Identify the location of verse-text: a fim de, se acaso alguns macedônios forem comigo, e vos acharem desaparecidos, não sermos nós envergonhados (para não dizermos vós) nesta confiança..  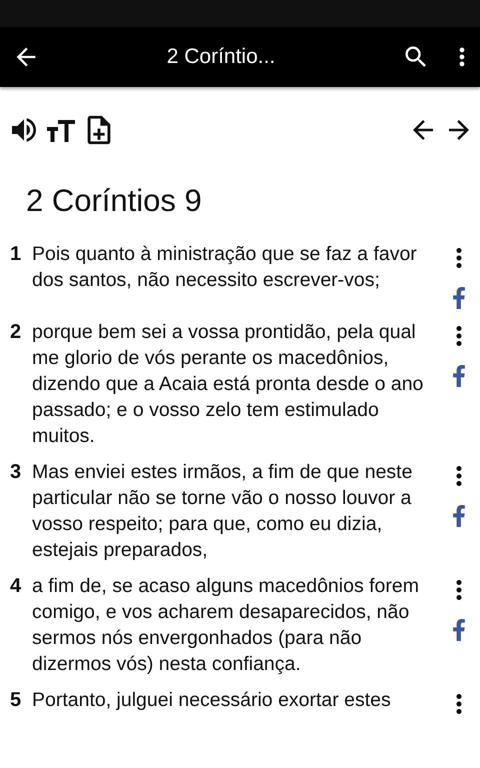
(226, 625).